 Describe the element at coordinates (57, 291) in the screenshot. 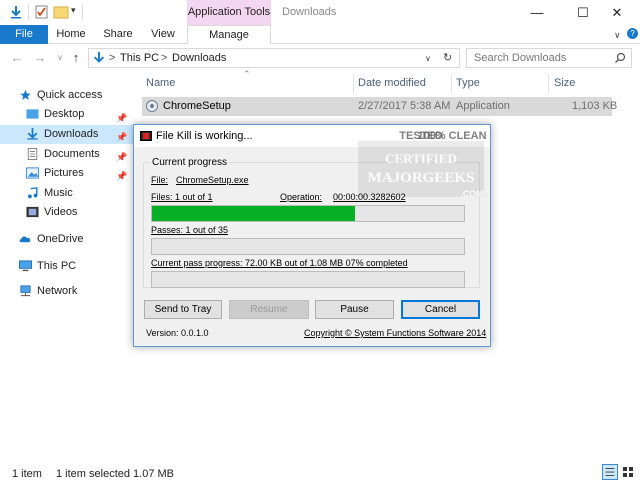

I see `nav-label: Network` at that location.